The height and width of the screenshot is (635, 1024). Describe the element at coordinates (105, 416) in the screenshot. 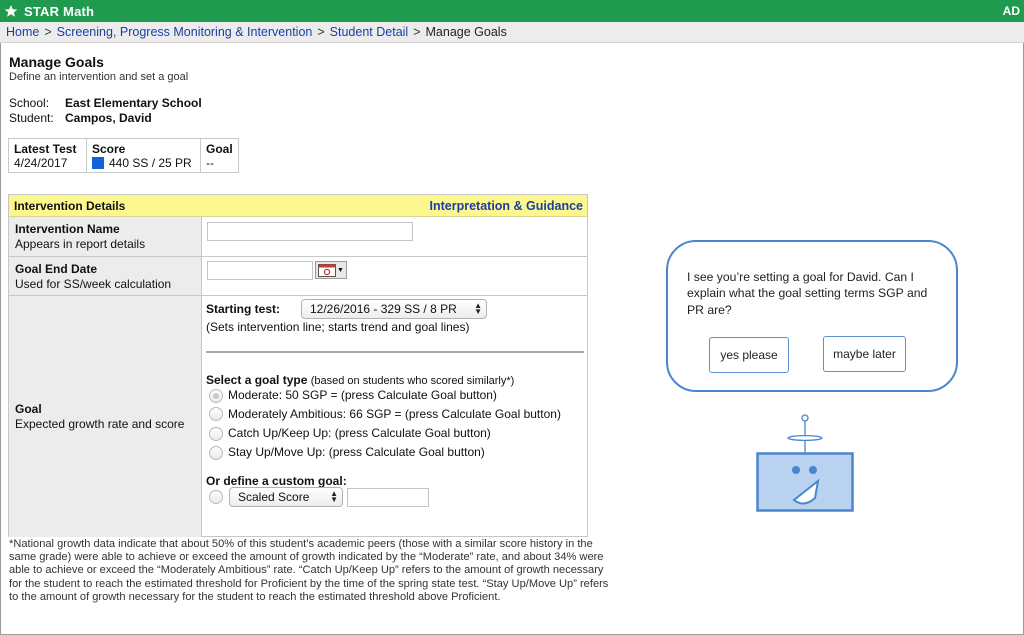

I see `goal-label-cell: Goal Expected growth rate and score` at that location.